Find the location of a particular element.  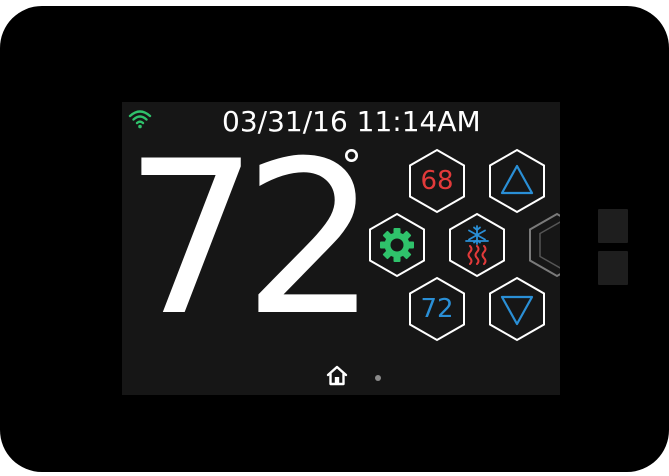

triangle-up-icon is located at coordinates (517, 181).